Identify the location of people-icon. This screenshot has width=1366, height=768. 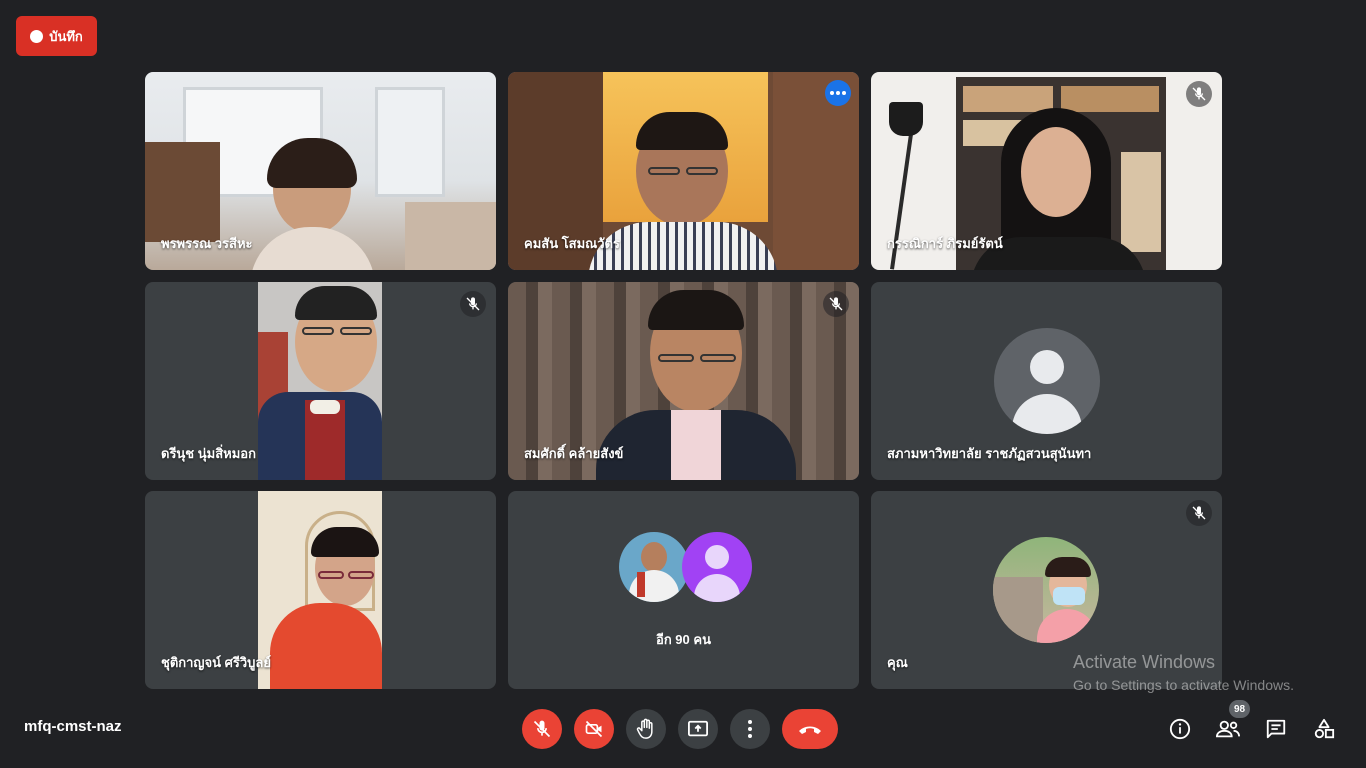
(1228, 729).